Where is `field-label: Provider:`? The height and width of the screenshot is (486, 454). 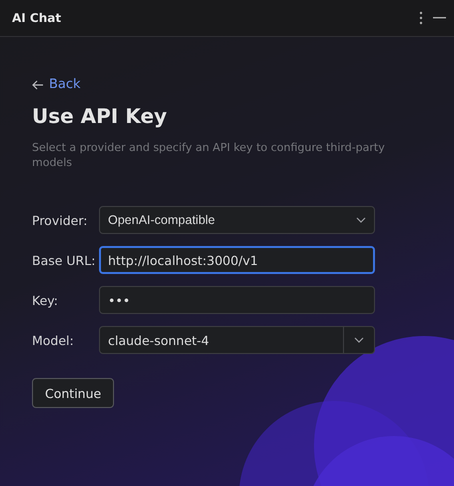 field-label: Provider: is located at coordinates (60, 220).